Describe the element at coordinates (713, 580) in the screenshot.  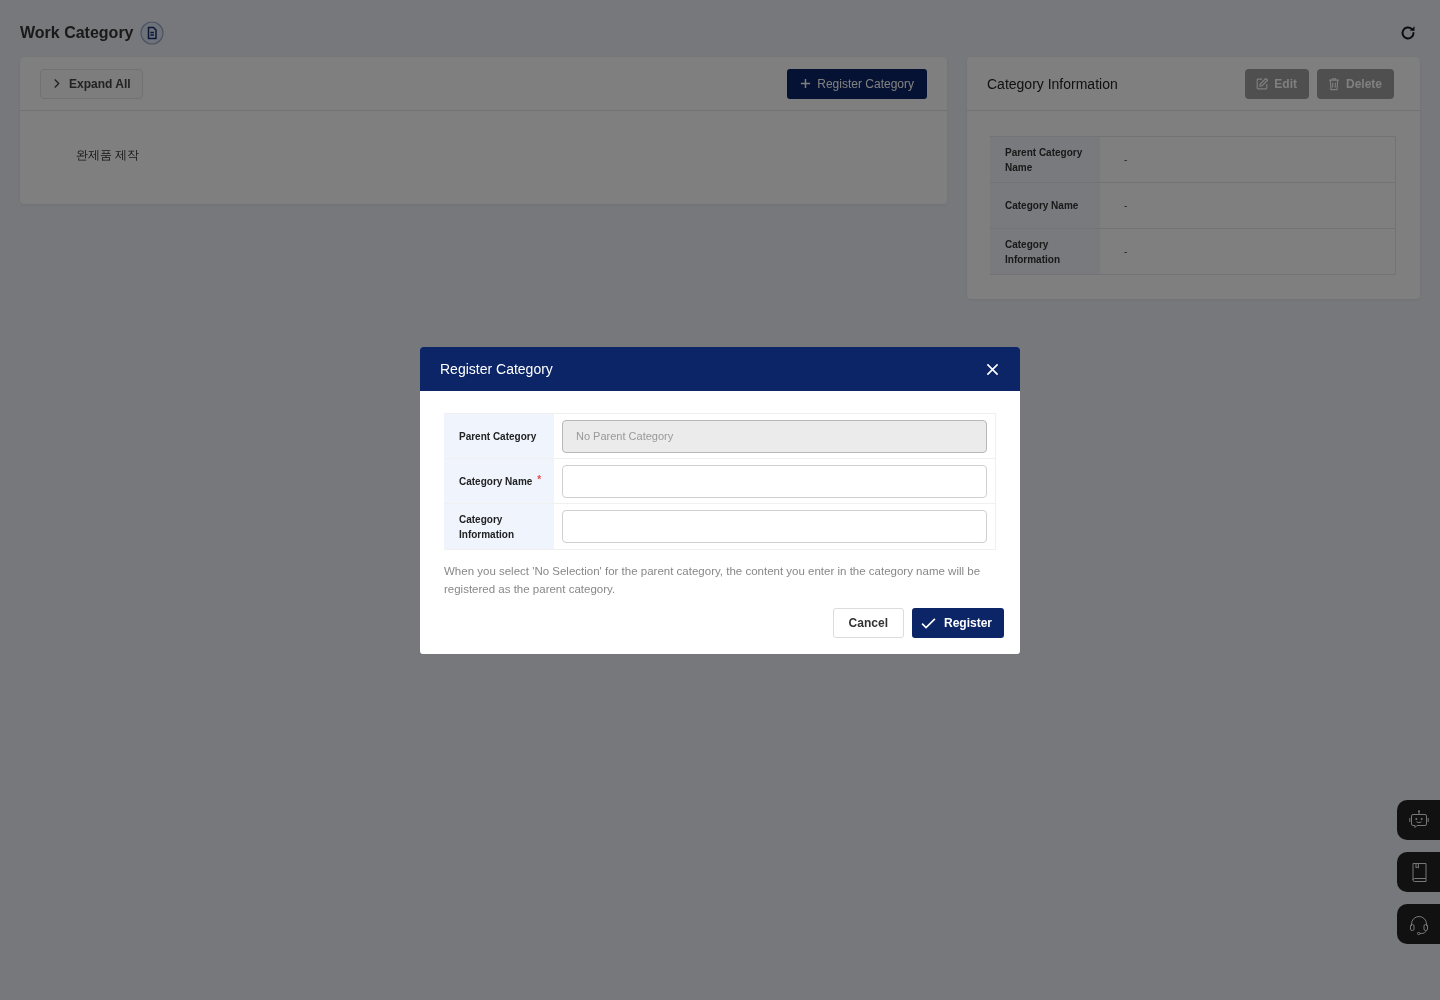
I see `help-note: When you select 'No Selection' for the parent category, the content you enter in the category name will be registered as the parent category.` at that location.